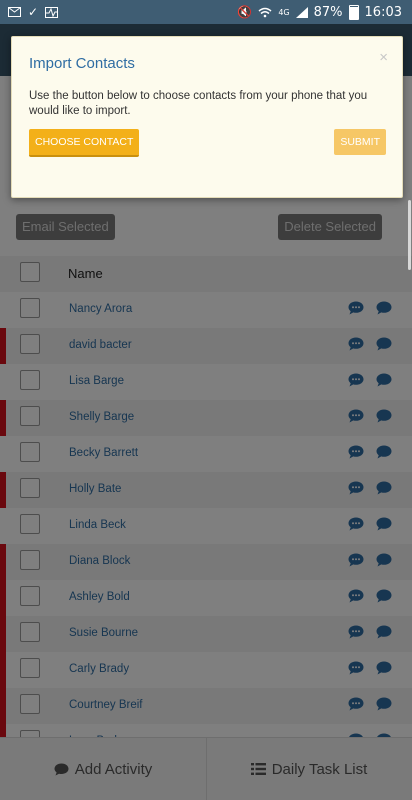 The height and width of the screenshot is (800, 412). Describe the element at coordinates (383, 12) in the screenshot. I see `clock: 16:03` at that location.